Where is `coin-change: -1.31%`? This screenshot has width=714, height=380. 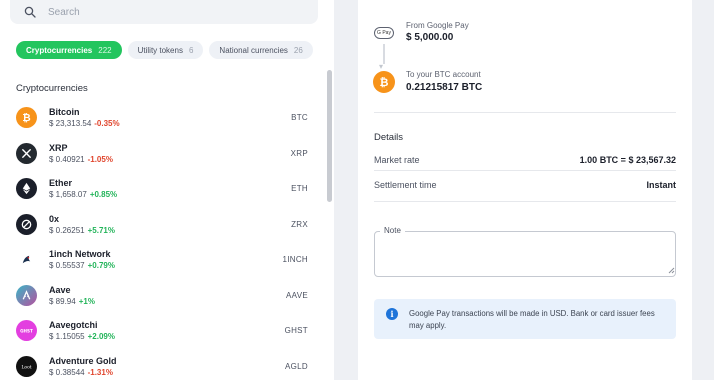
coin-change: -1.31% is located at coordinates (100, 372).